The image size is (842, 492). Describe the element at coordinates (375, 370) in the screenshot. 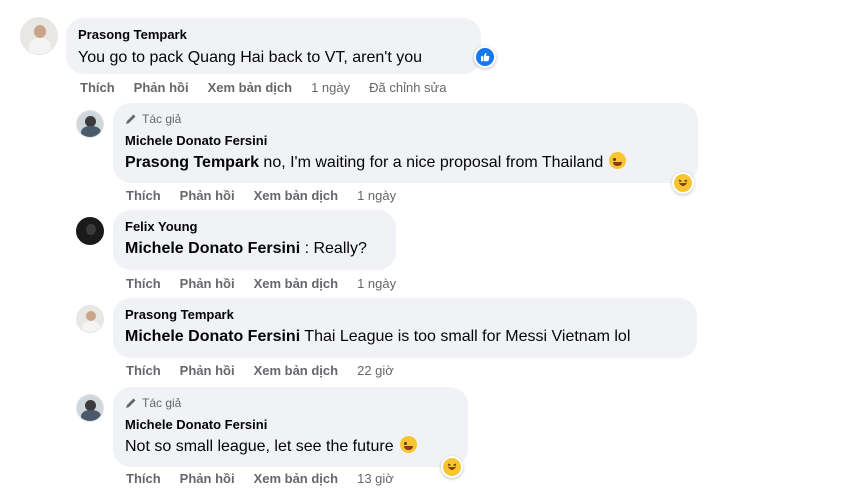

I see `timestamp: 22 giờ` at that location.